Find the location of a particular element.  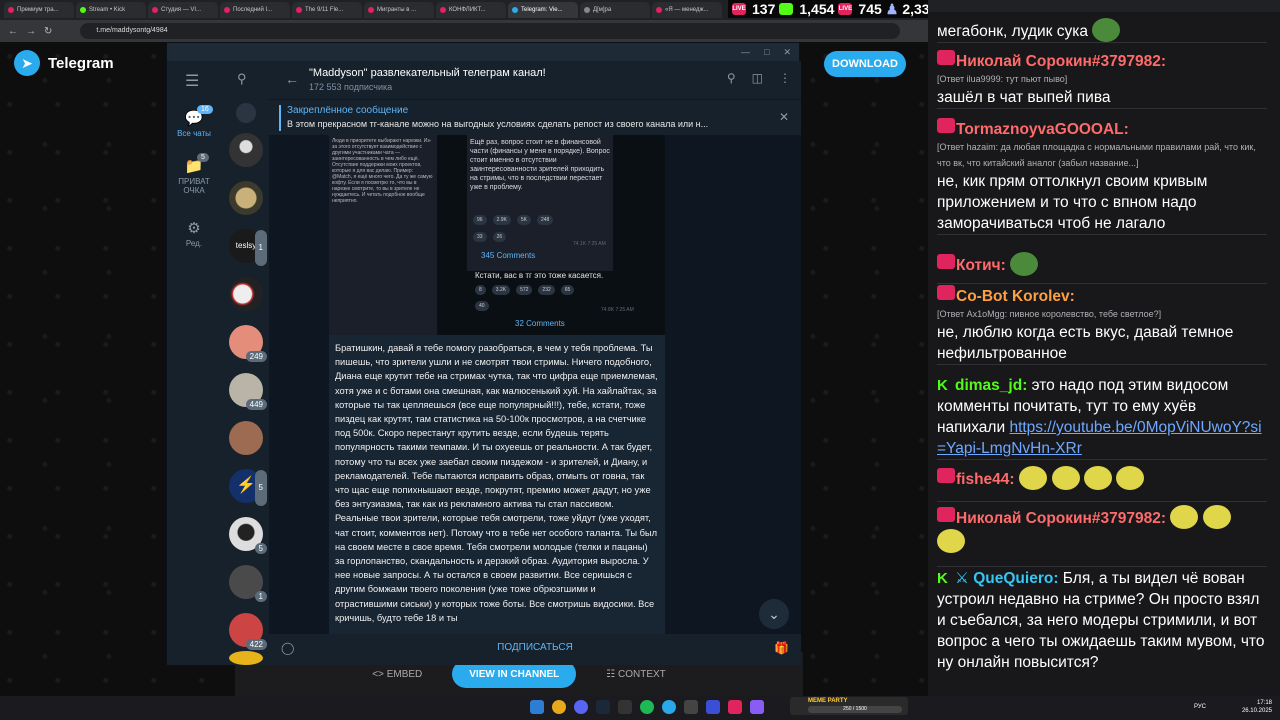

forward-icon: → is located at coordinates (31, 31).